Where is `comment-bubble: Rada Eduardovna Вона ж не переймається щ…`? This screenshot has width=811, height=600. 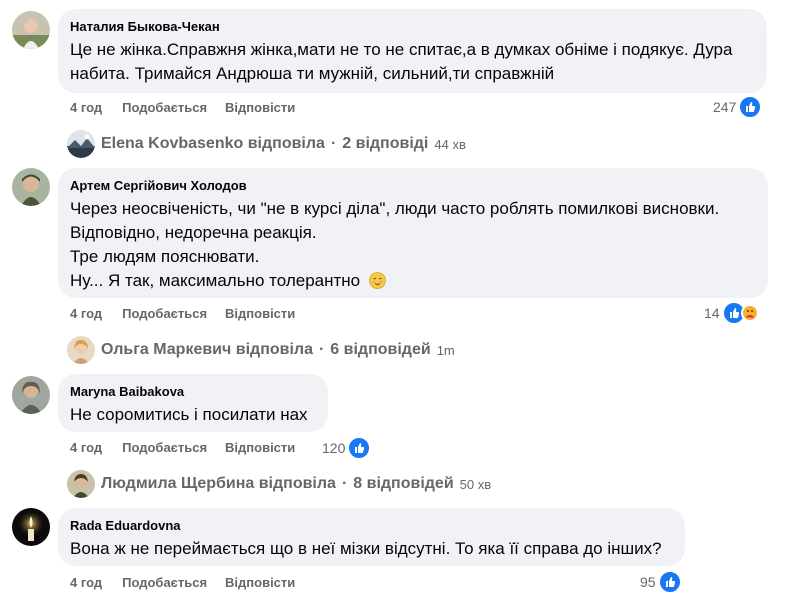
comment-bubble: Rada Eduardovna Вона ж не переймається щ… is located at coordinates (371, 537).